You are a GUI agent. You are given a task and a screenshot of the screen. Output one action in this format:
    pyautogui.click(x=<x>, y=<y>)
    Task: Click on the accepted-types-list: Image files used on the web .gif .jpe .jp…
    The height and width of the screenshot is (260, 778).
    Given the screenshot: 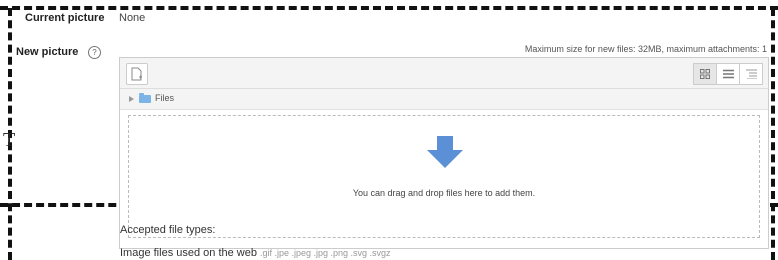 What is the action you would take?
    pyautogui.click(x=255, y=253)
    